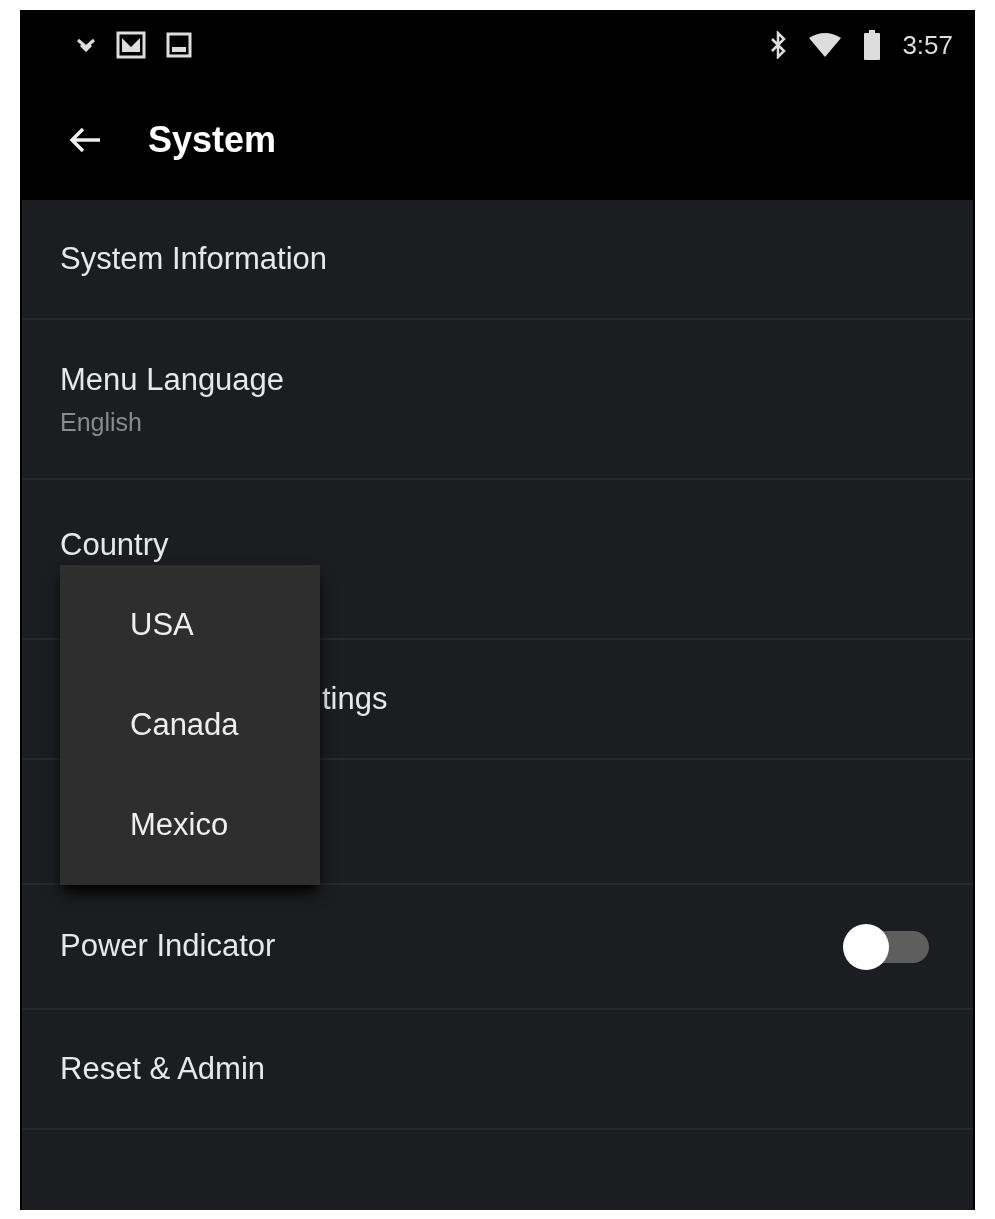 The image size is (995, 1219). What do you see at coordinates (872, 45) in the screenshot?
I see `battery-icon` at bounding box center [872, 45].